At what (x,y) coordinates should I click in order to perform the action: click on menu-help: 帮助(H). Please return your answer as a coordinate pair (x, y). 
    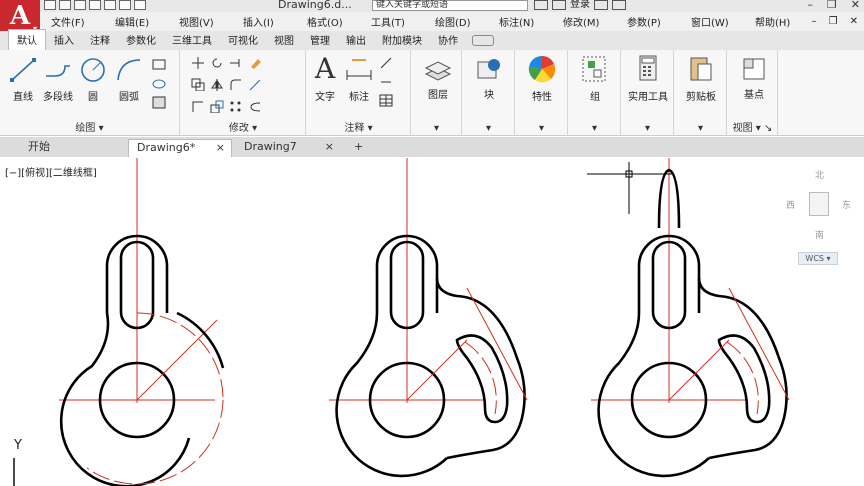
    Looking at the image, I should click on (776, 21).